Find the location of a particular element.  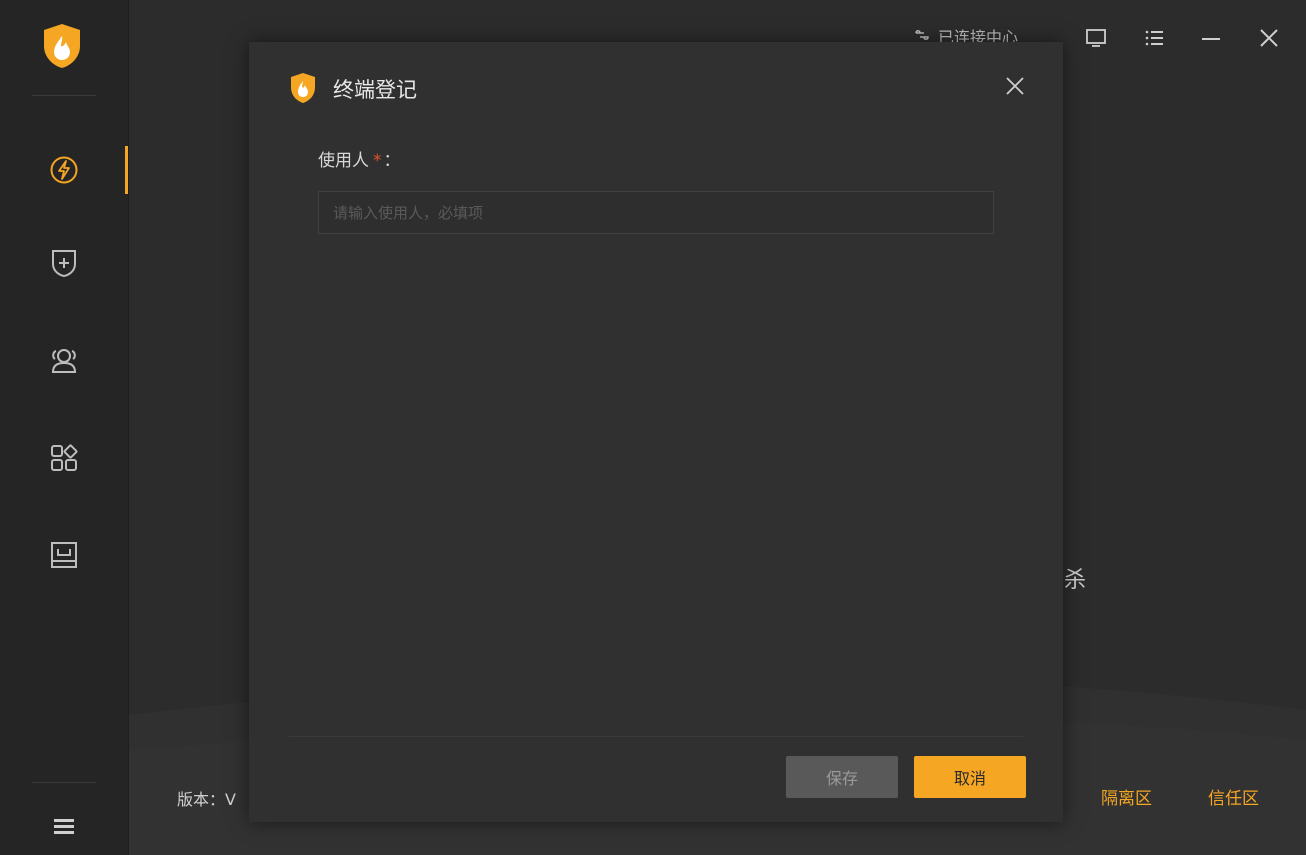

dialog-close-button is located at coordinates (1015, 86).